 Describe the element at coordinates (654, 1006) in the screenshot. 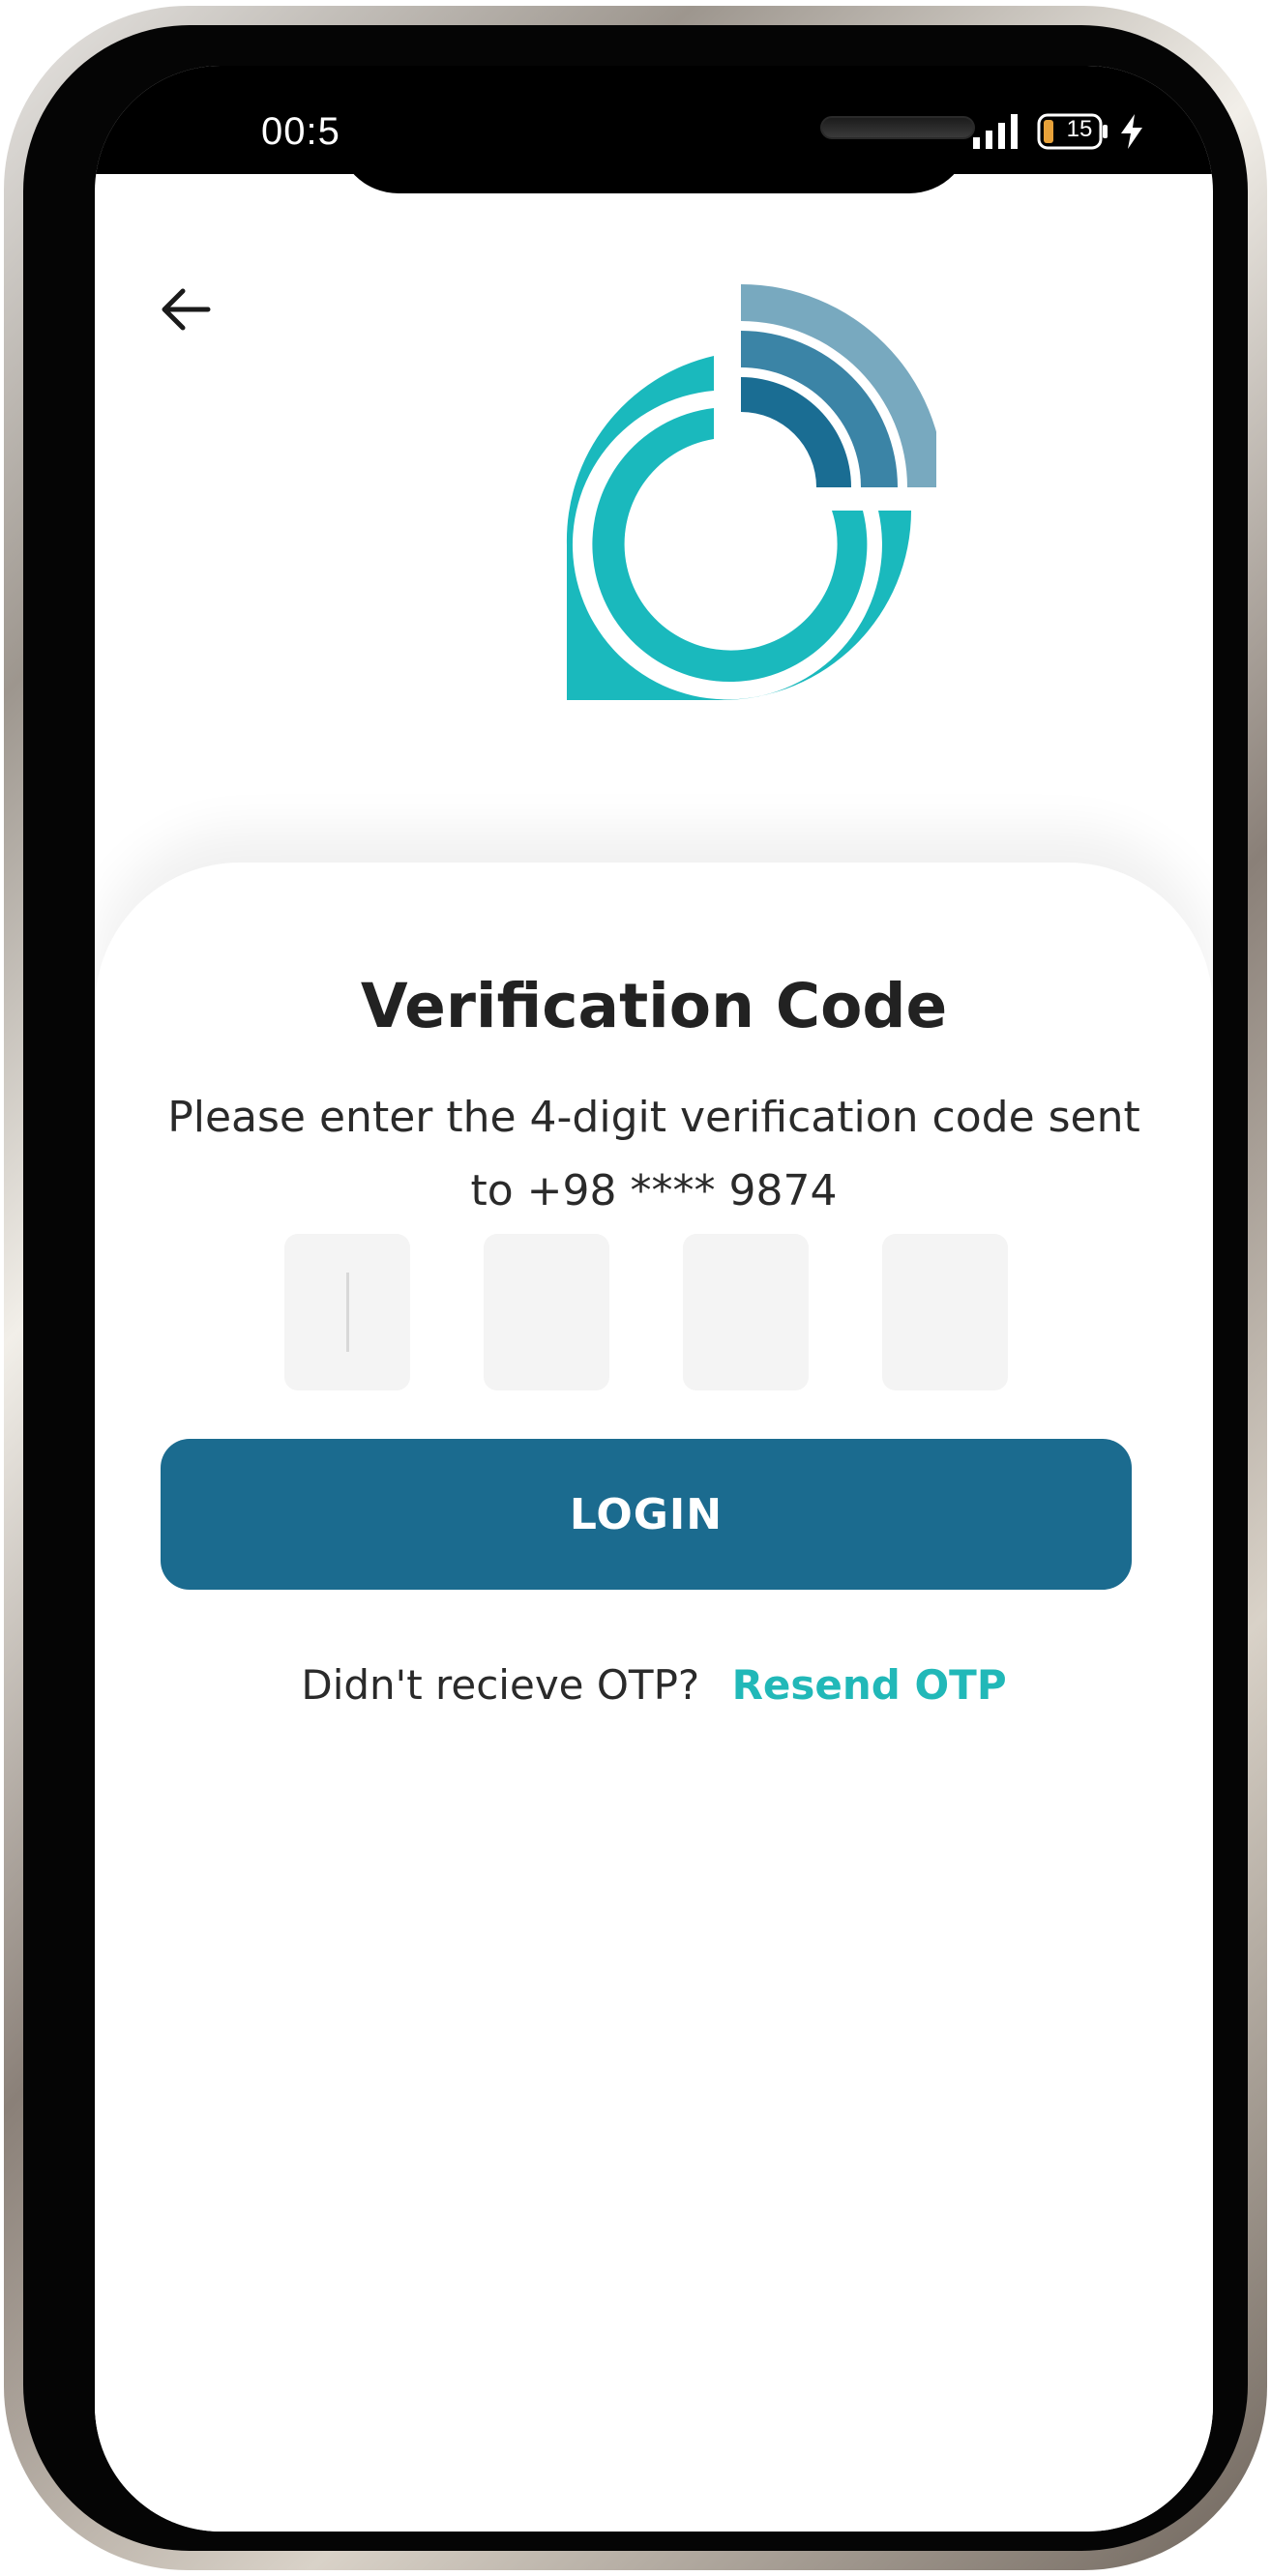

I see `page-title: Verification Code` at that location.